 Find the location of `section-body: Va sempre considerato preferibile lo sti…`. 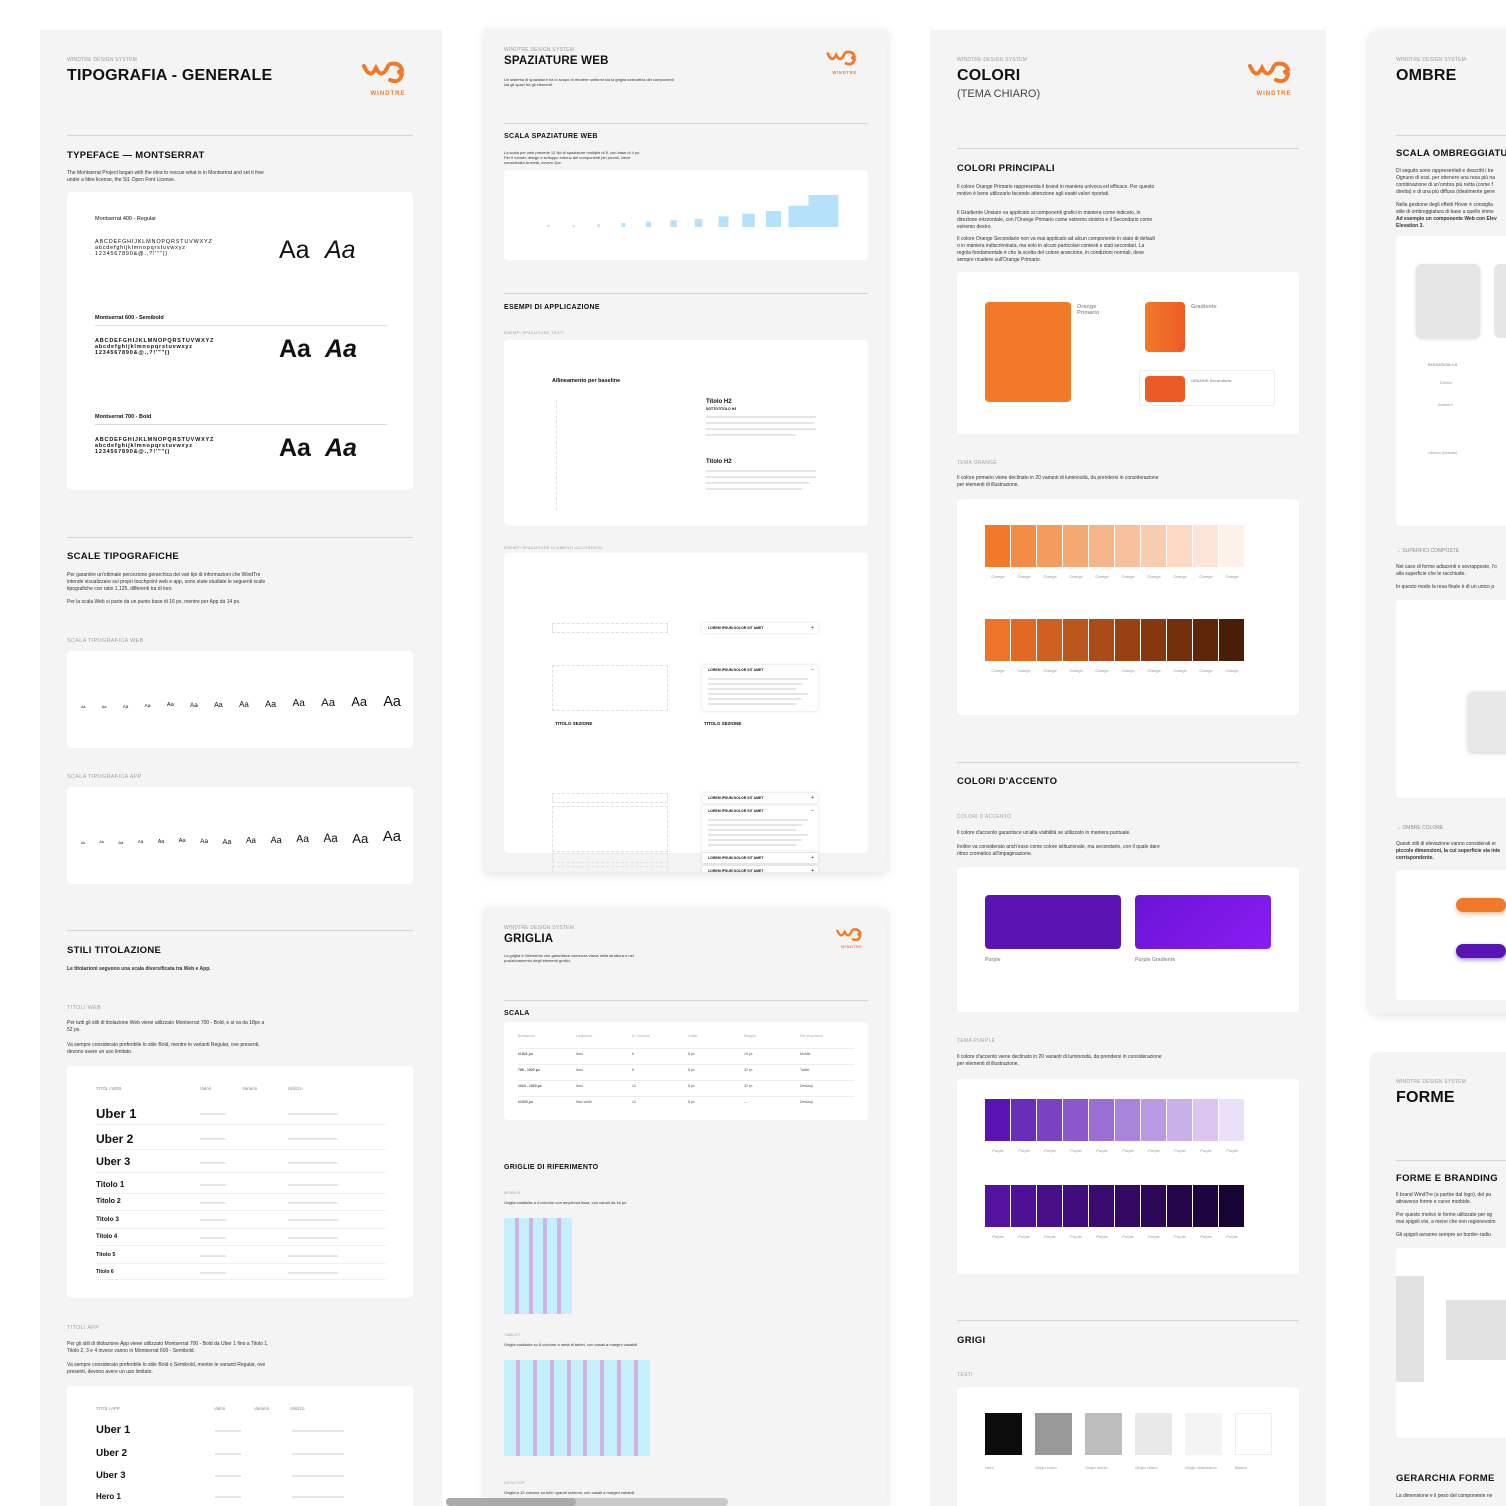

section-body: Va sempre considerato preferibile lo sti… is located at coordinates (166, 1368).